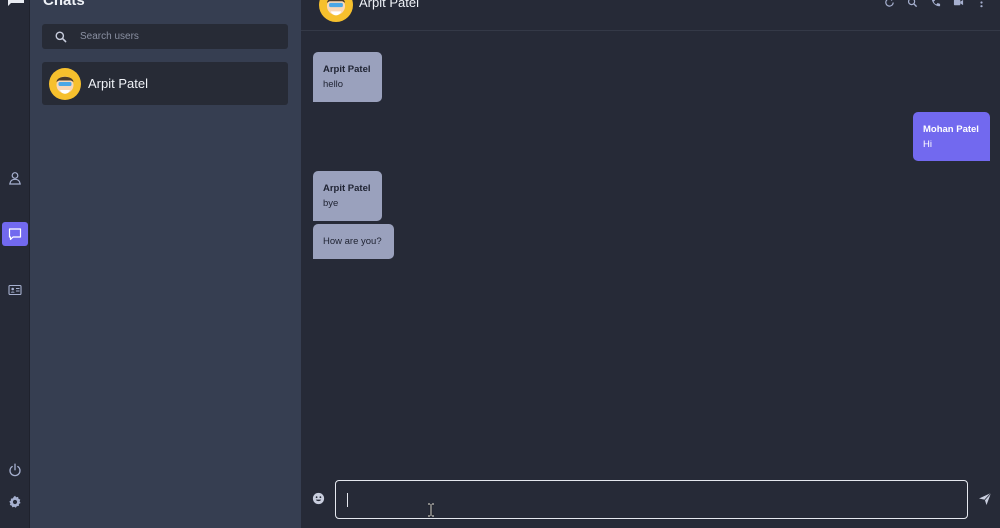 This screenshot has height=528, width=1000. I want to click on video-icon, so click(958, 3).